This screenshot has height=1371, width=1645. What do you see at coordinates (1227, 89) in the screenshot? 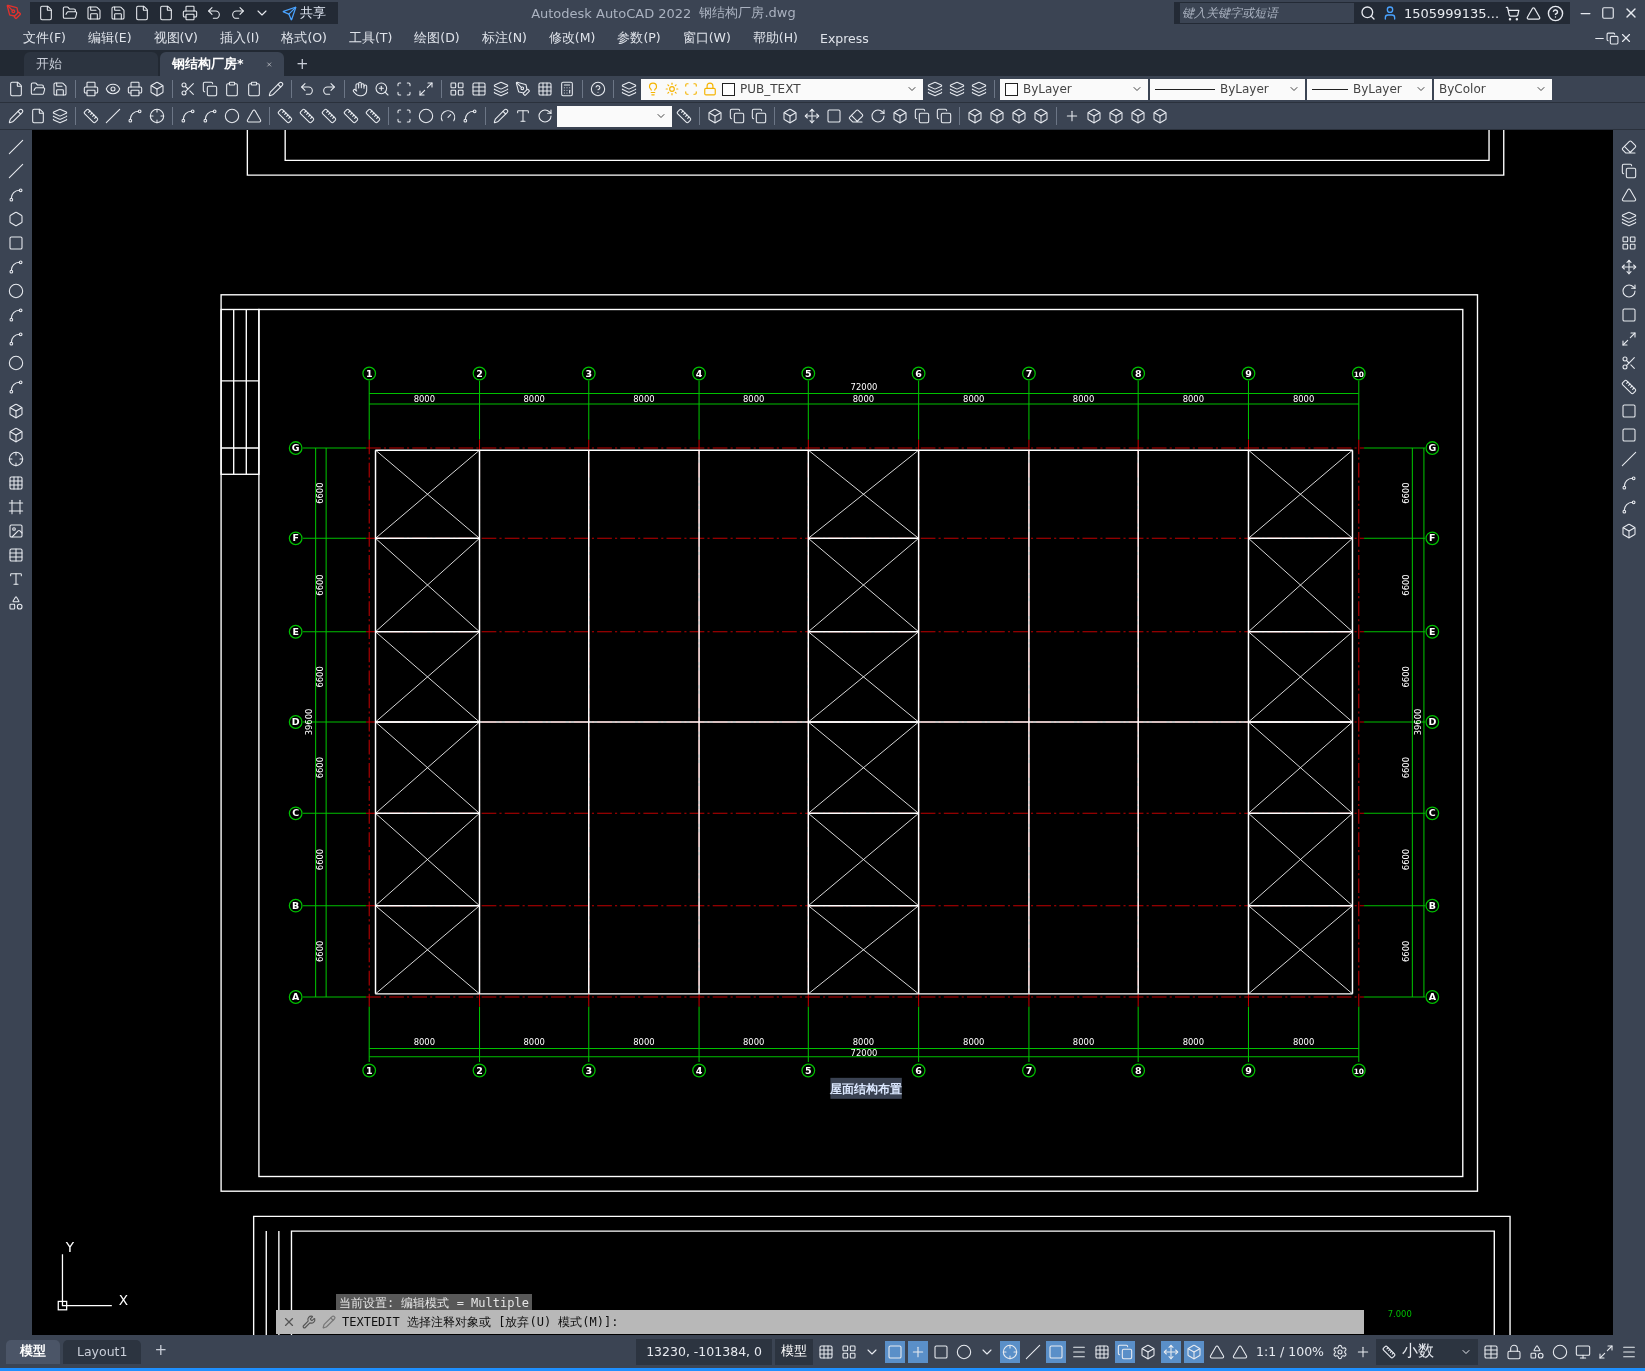
I see `linetype-dropdown: ByLayer` at bounding box center [1227, 89].